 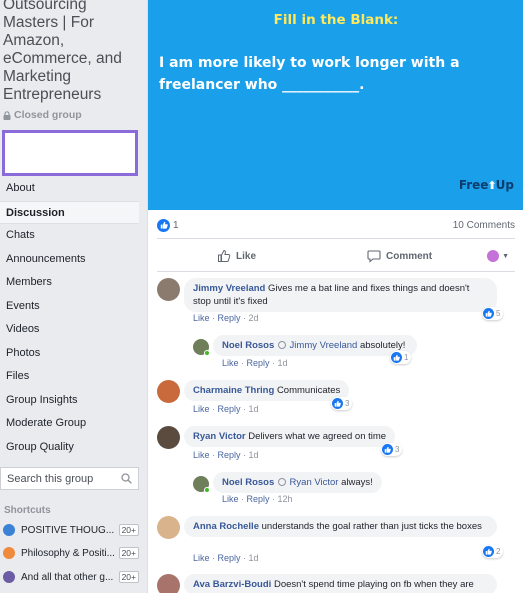 What do you see at coordinates (69, 354) in the screenshot?
I see `nav-item-photos: Photos` at bounding box center [69, 354].